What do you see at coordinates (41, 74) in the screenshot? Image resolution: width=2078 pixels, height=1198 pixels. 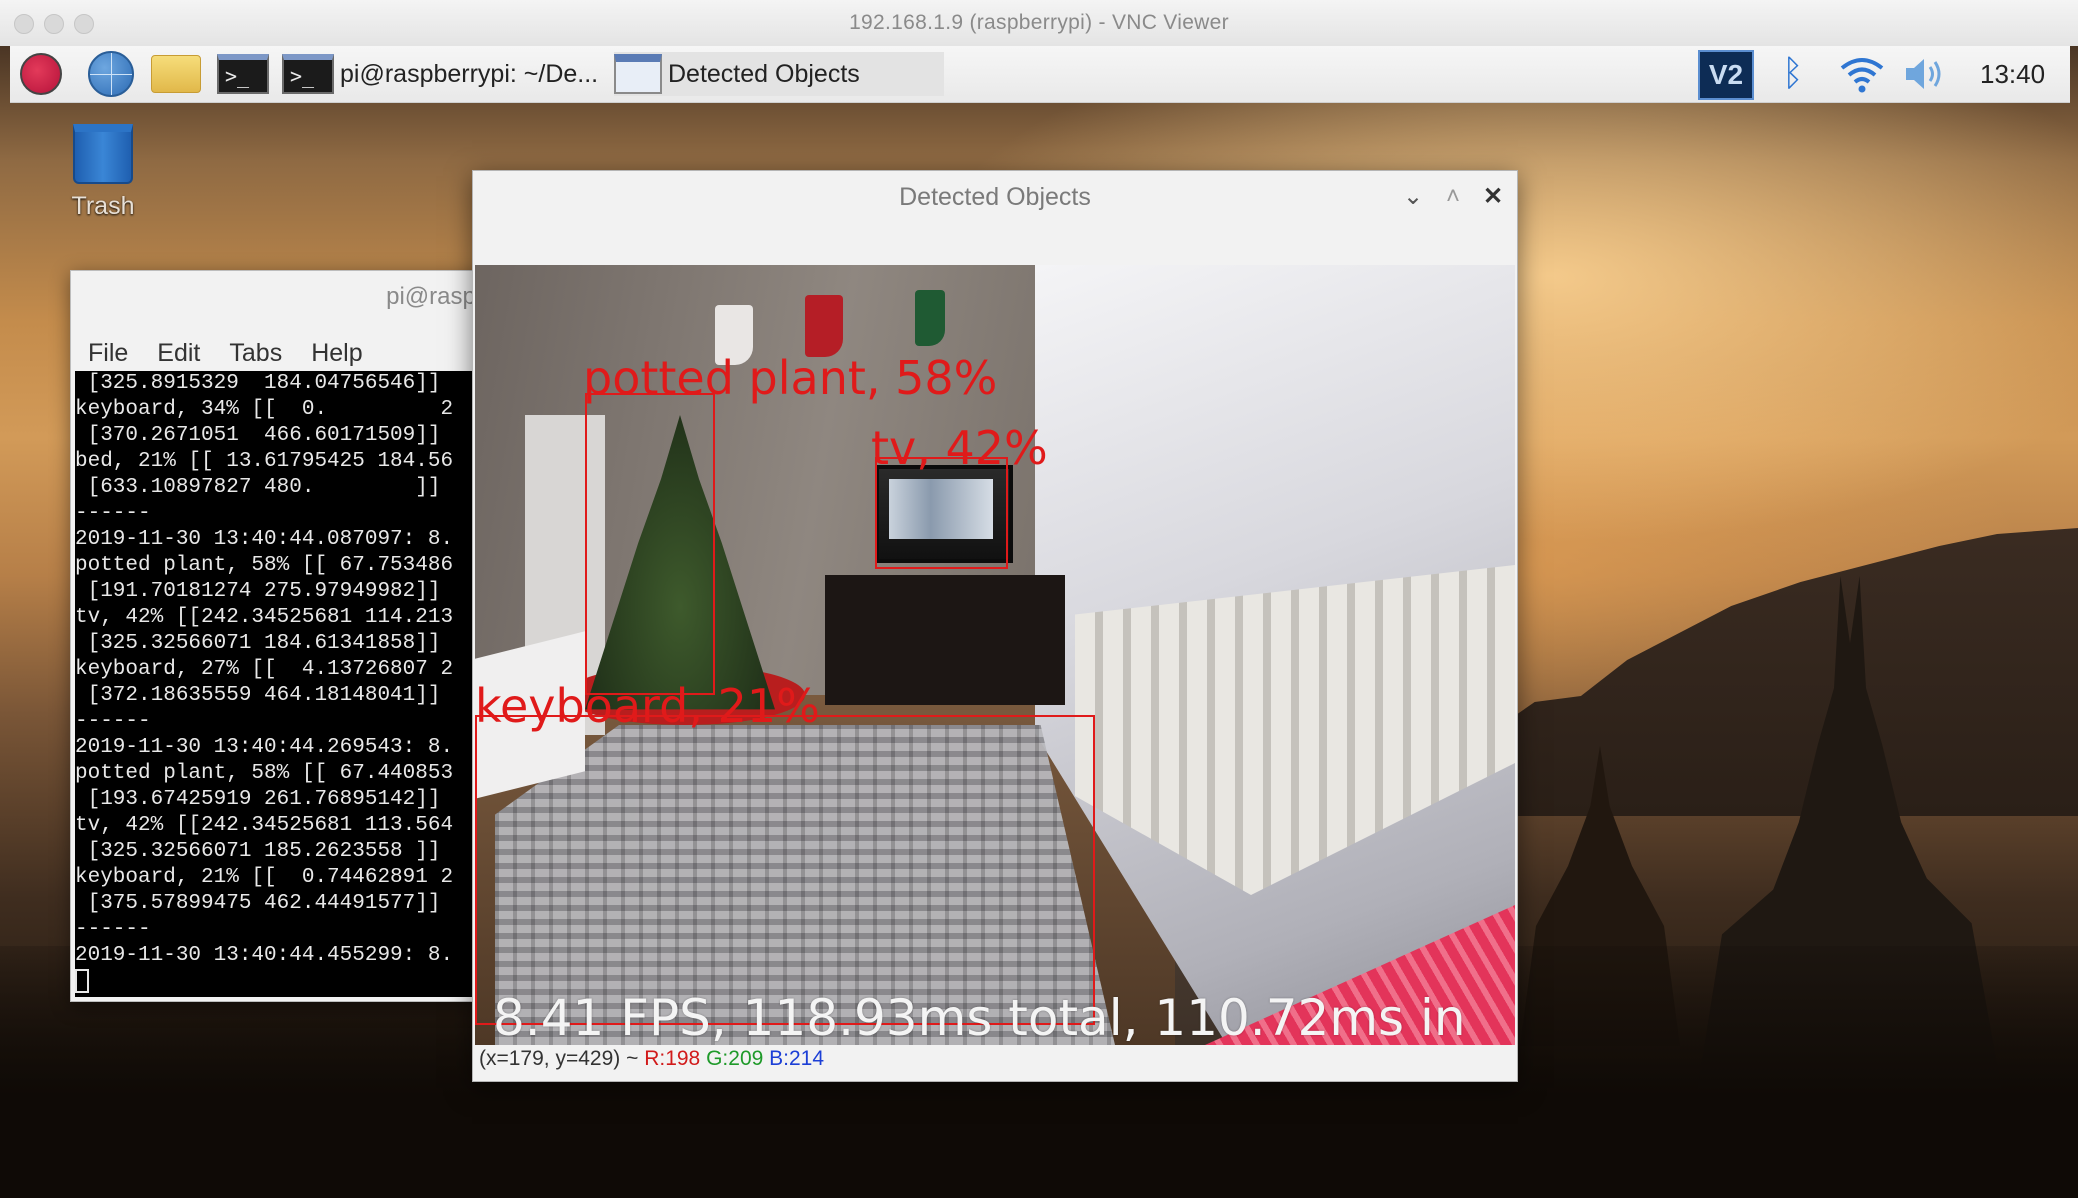 I see `raspberry-menu-icon` at bounding box center [41, 74].